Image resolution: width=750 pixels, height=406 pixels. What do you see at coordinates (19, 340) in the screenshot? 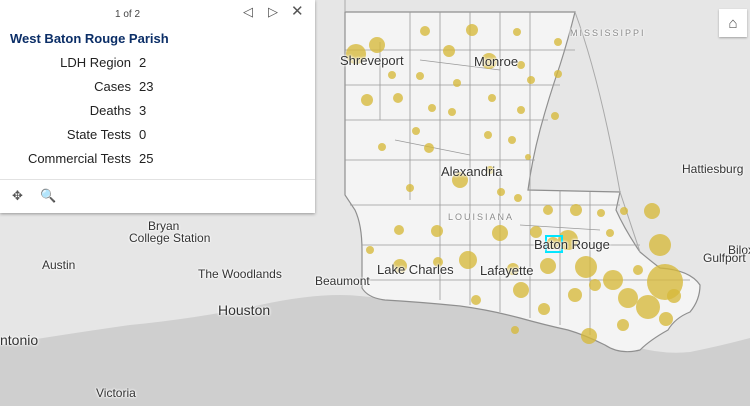
I see `city-label-san-antonio: ntonio` at bounding box center [19, 340].